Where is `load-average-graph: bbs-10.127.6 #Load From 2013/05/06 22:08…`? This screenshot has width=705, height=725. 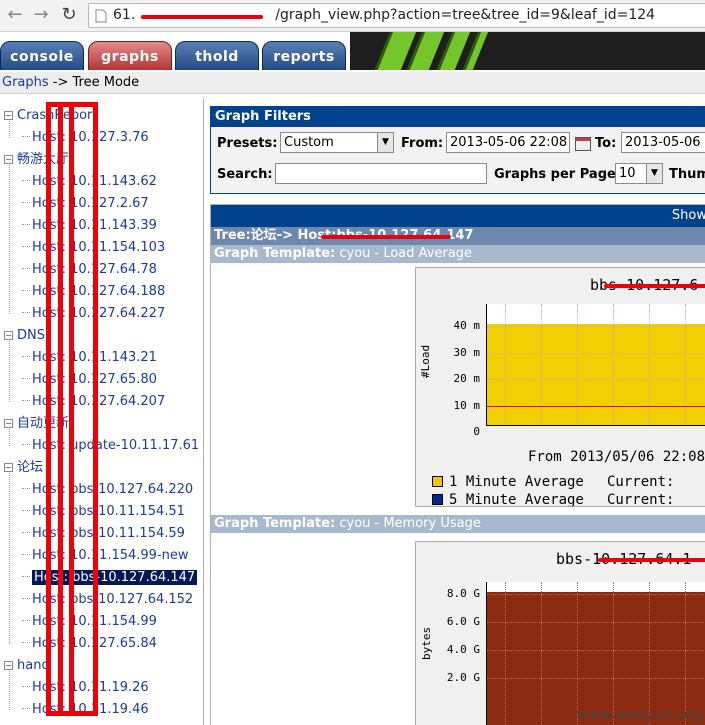
load-average-graph: bbs-10.127.6 #Load From 2013/05/06 22:08… is located at coordinates (560, 387).